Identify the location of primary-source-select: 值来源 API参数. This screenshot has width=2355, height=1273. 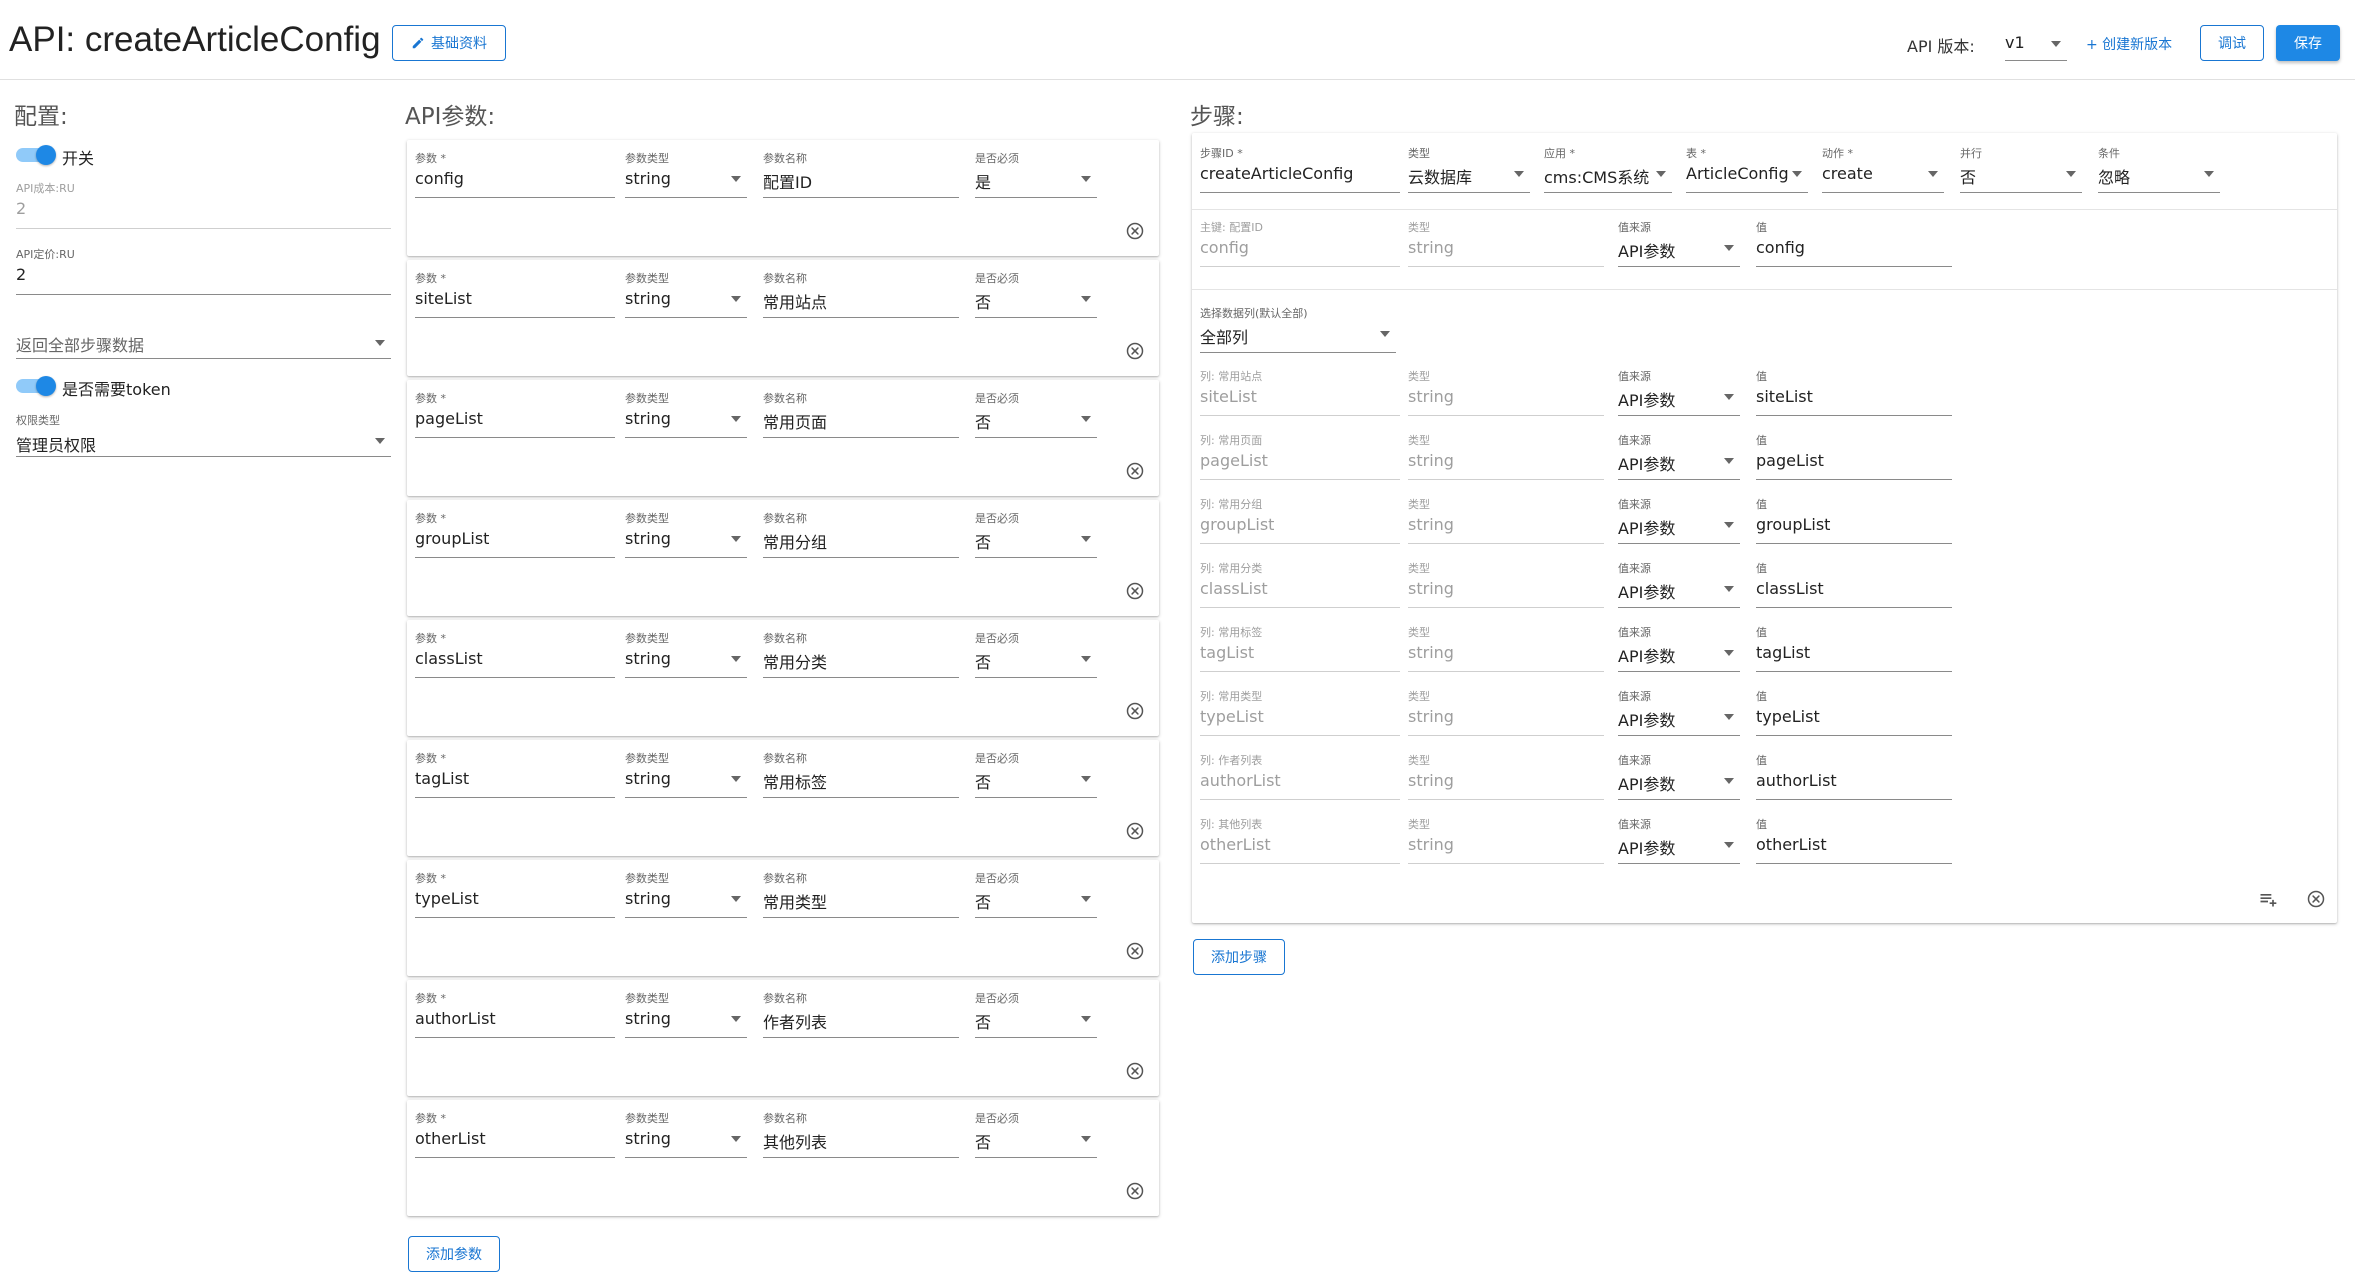
(1679, 244).